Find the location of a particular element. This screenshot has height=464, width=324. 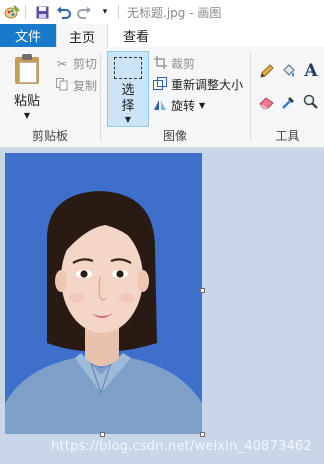

select-button: 选择 ▼ is located at coordinates (128, 89).